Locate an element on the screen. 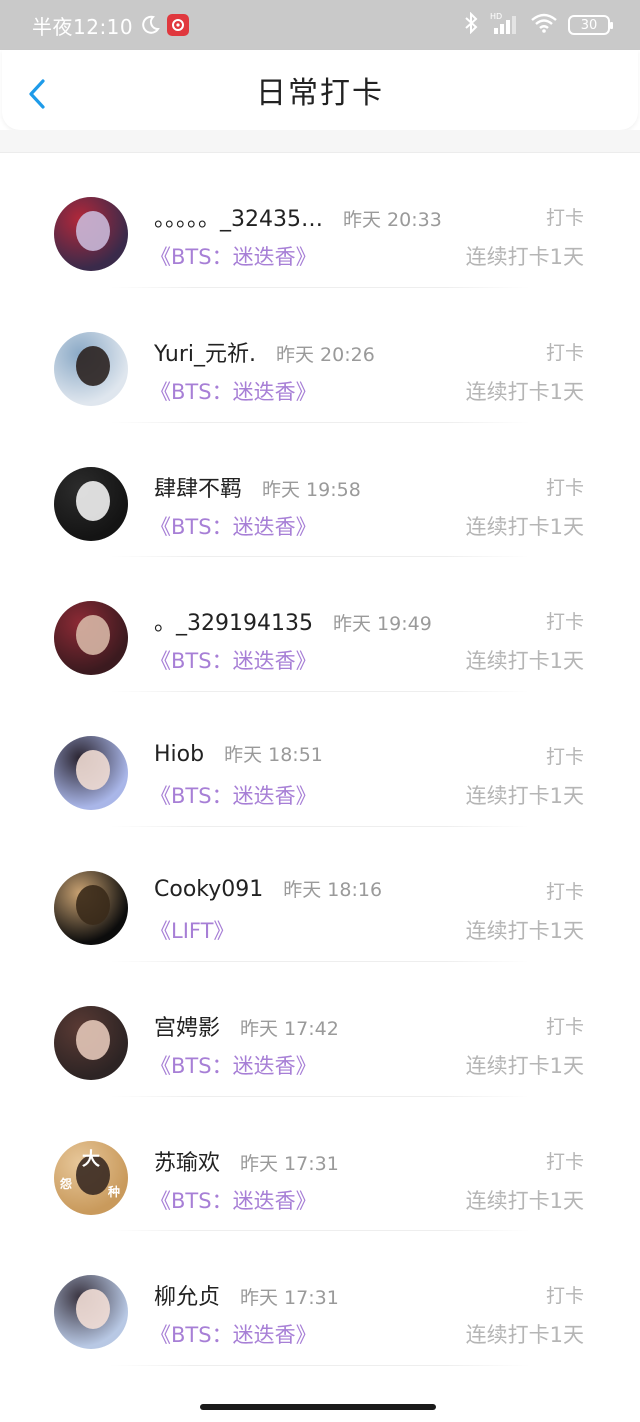  name-line: 。_329194135 昨天 19:49 is located at coordinates (293, 621).